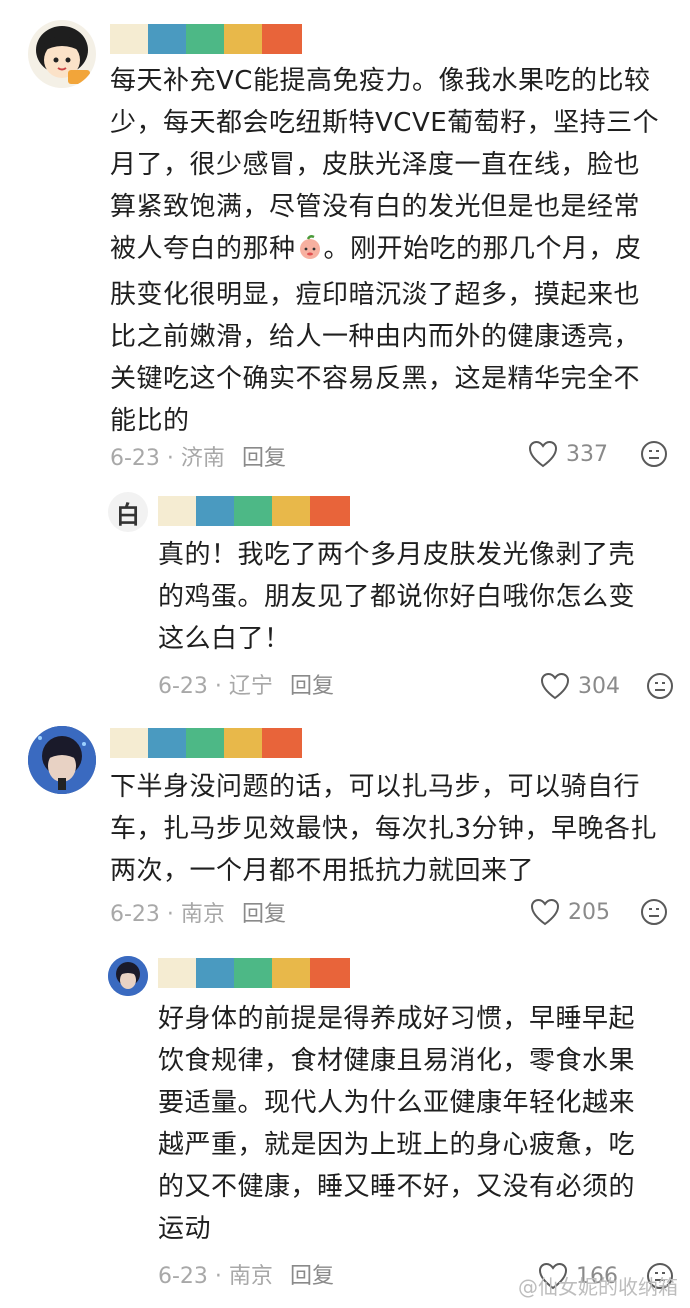 The height and width of the screenshot is (1308, 690). I want to click on like-count: 205, so click(589, 912).